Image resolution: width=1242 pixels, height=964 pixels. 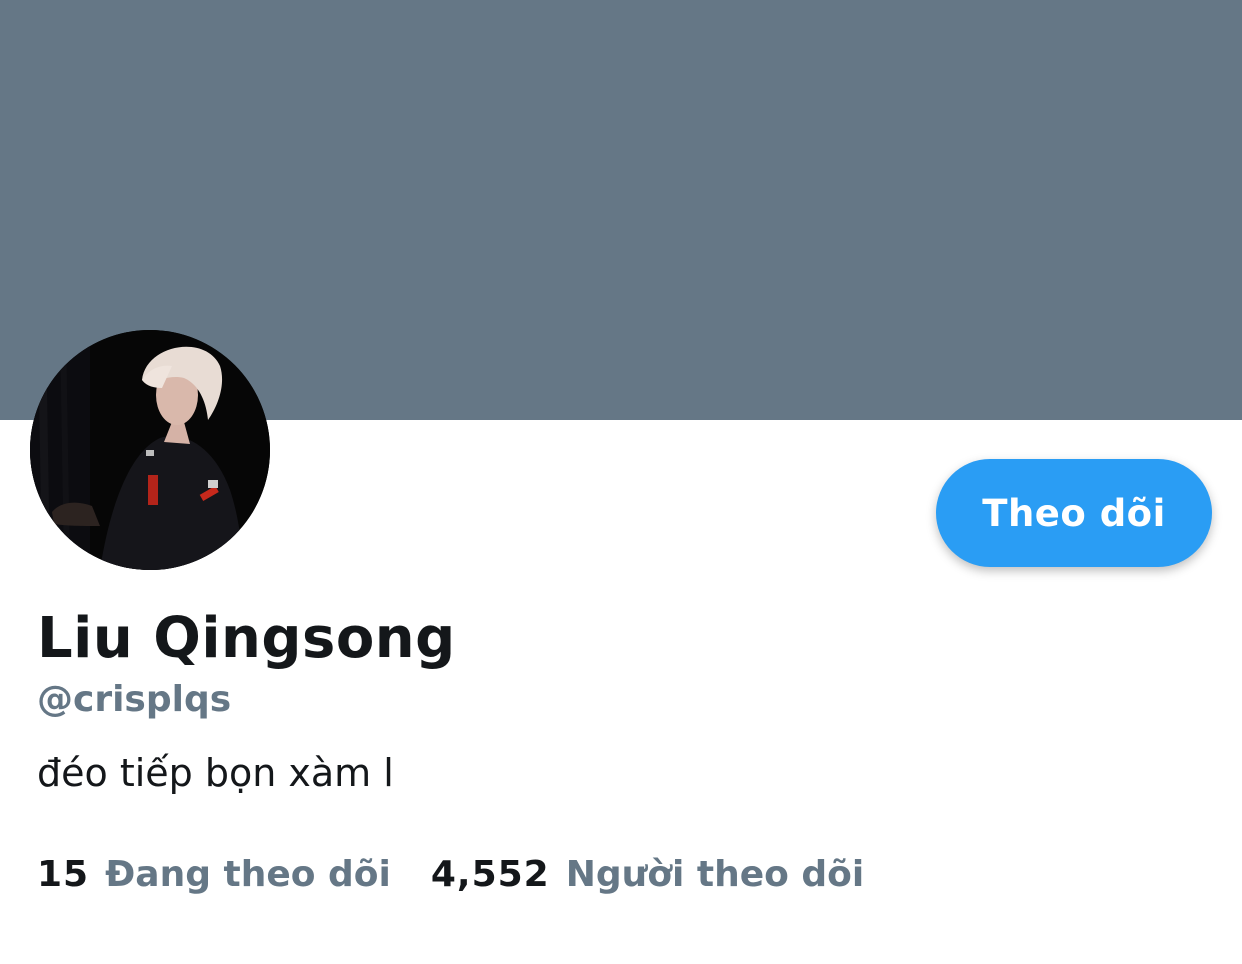 What do you see at coordinates (248, 874) in the screenshot?
I see `following-label: Đang theo dõi` at bounding box center [248, 874].